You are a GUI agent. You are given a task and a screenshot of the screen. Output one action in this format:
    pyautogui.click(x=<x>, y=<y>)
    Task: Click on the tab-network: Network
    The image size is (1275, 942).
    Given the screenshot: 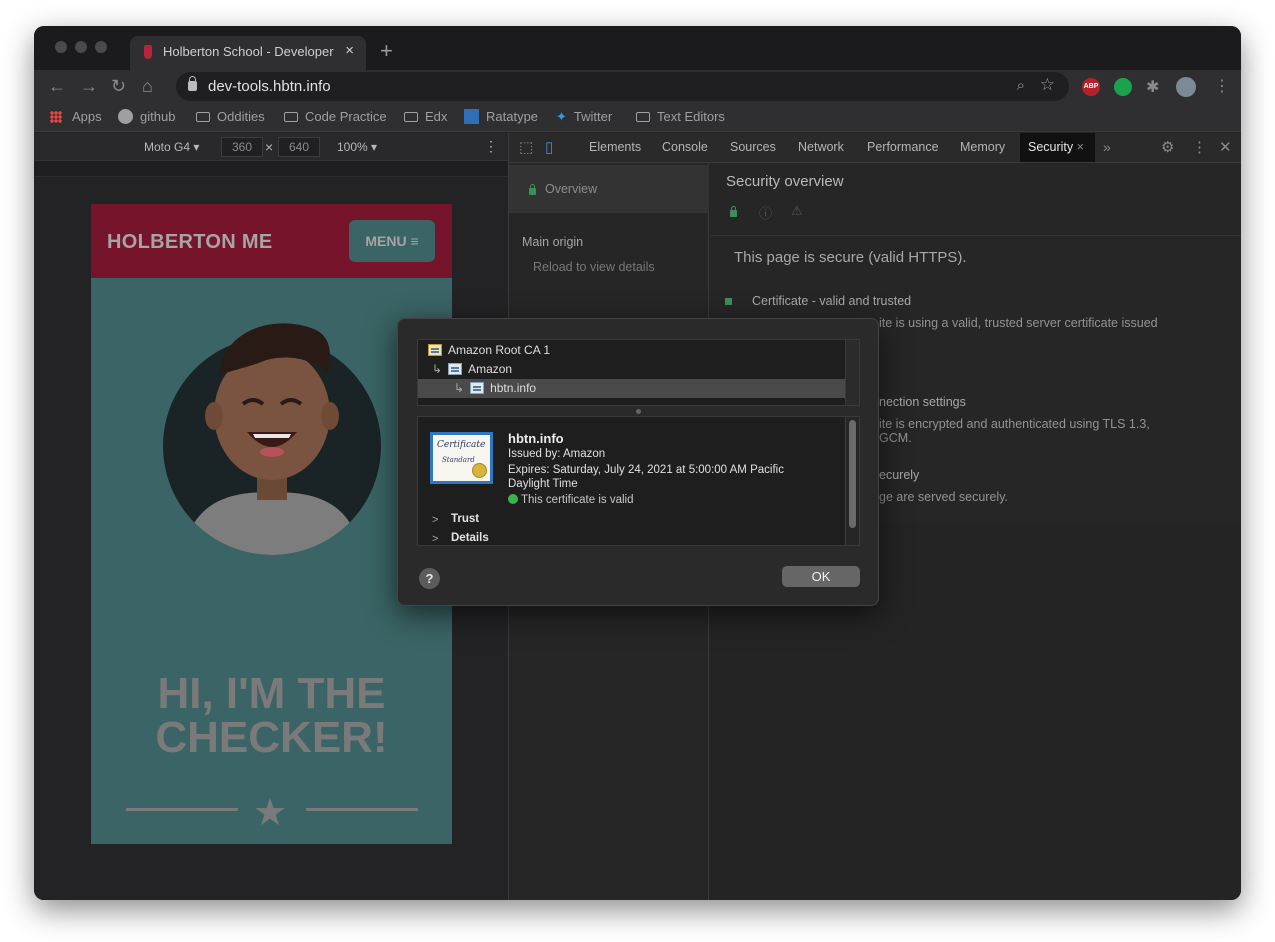 What is the action you would take?
    pyautogui.click(x=821, y=147)
    